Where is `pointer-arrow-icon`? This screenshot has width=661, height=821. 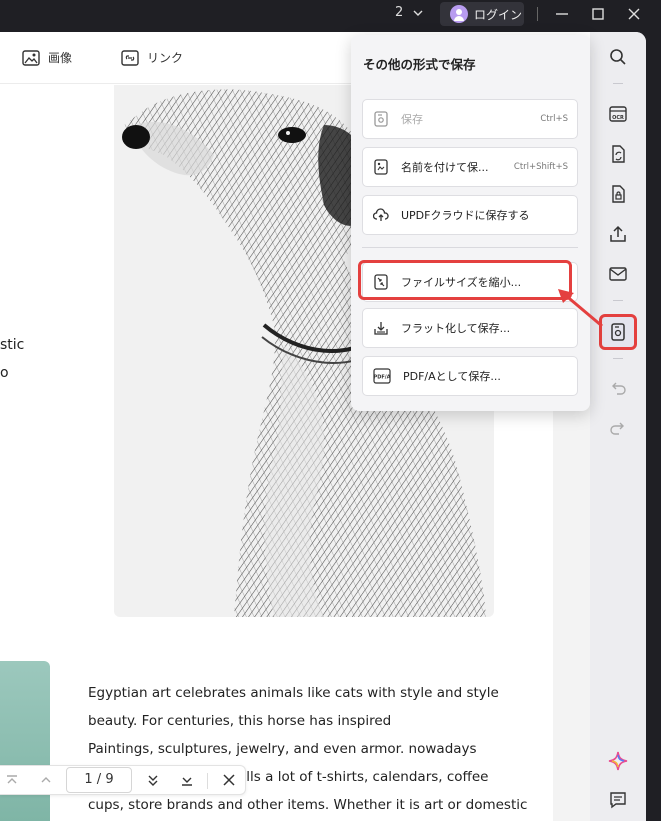
pointer-arrow-icon is located at coordinates (580, 308).